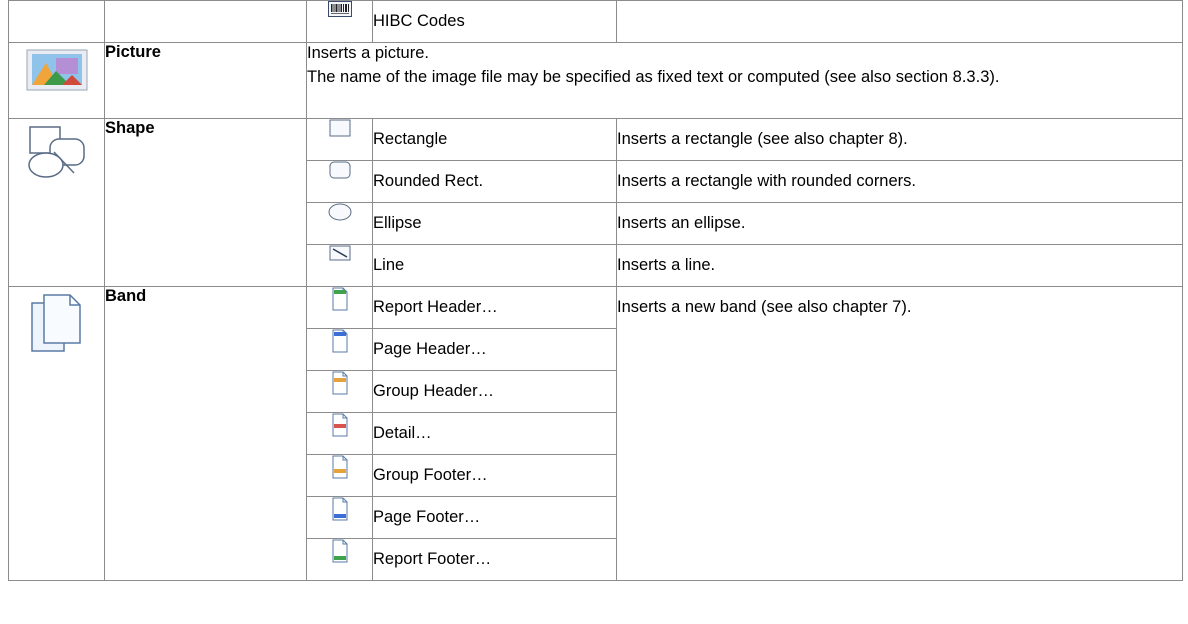  What do you see at coordinates (339, 212) in the screenshot?
I see `ellipse-icon` at bounding box center [339, 212].